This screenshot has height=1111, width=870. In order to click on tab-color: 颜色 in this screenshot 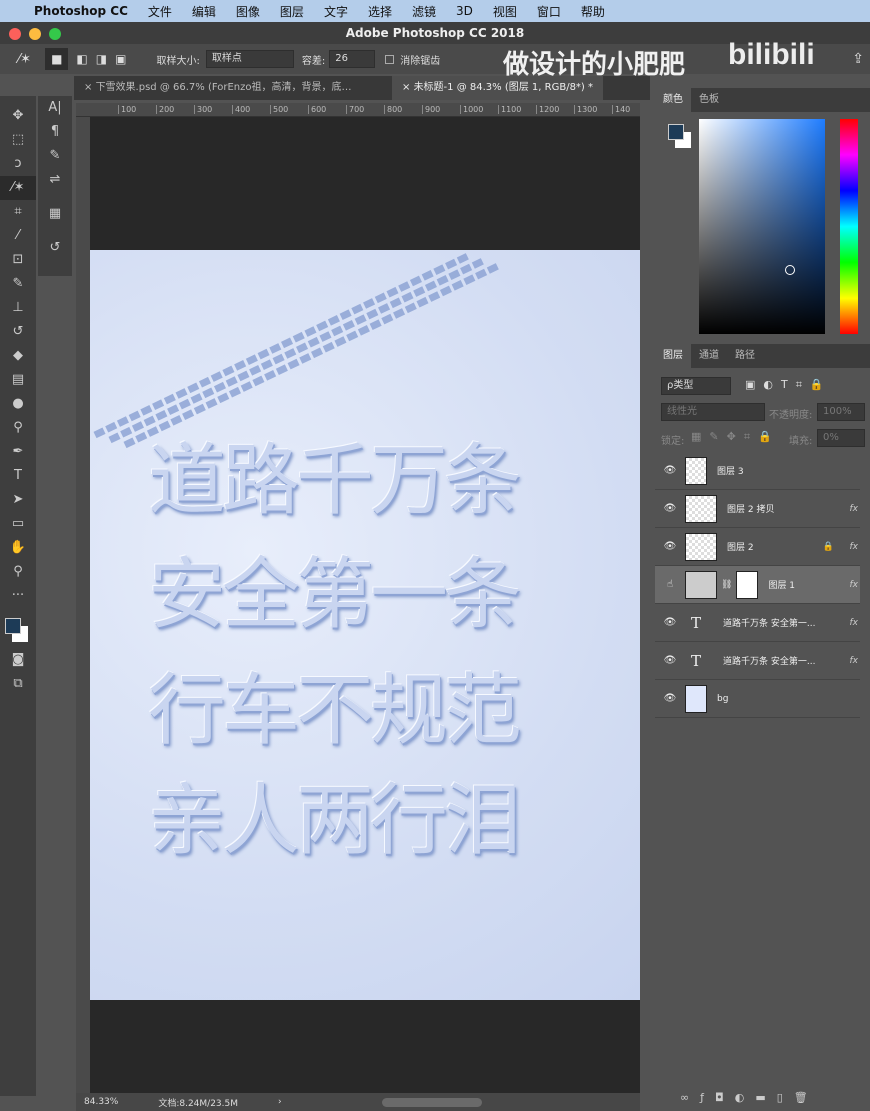, I will do `click(673, 100)`.